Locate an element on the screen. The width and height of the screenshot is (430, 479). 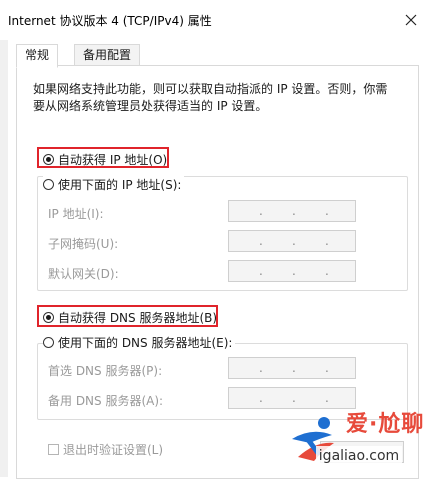
highlight-auto-dns is located at coordinates (127, 316).